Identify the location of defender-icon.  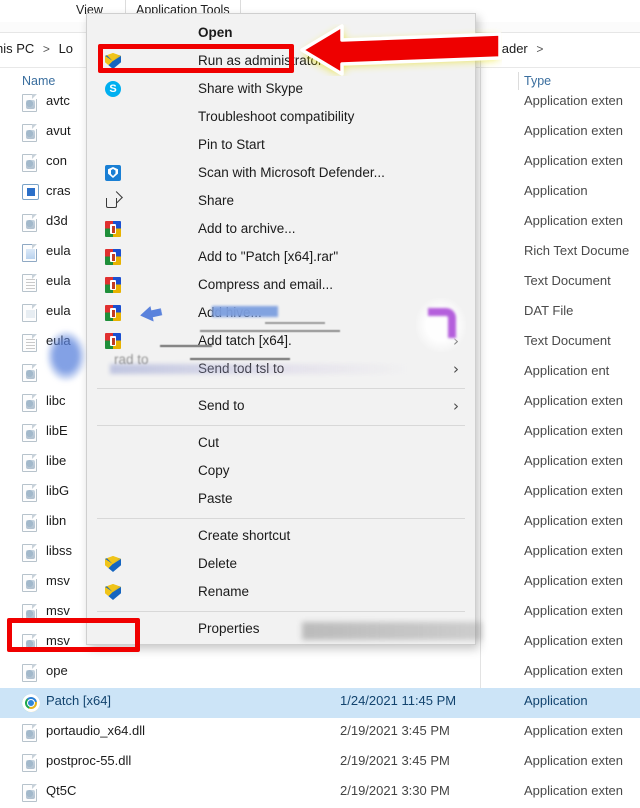
(113, 173).